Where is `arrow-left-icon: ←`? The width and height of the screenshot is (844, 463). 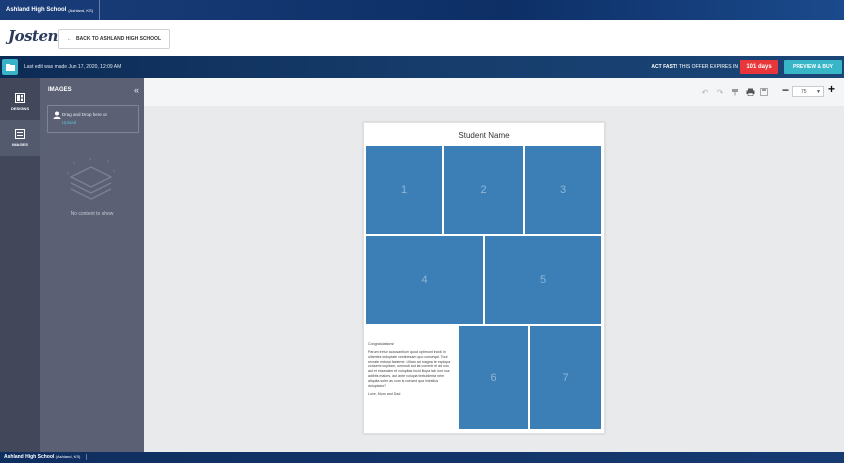 arrow-left-icon: ← is located at coordinates (69, 39).